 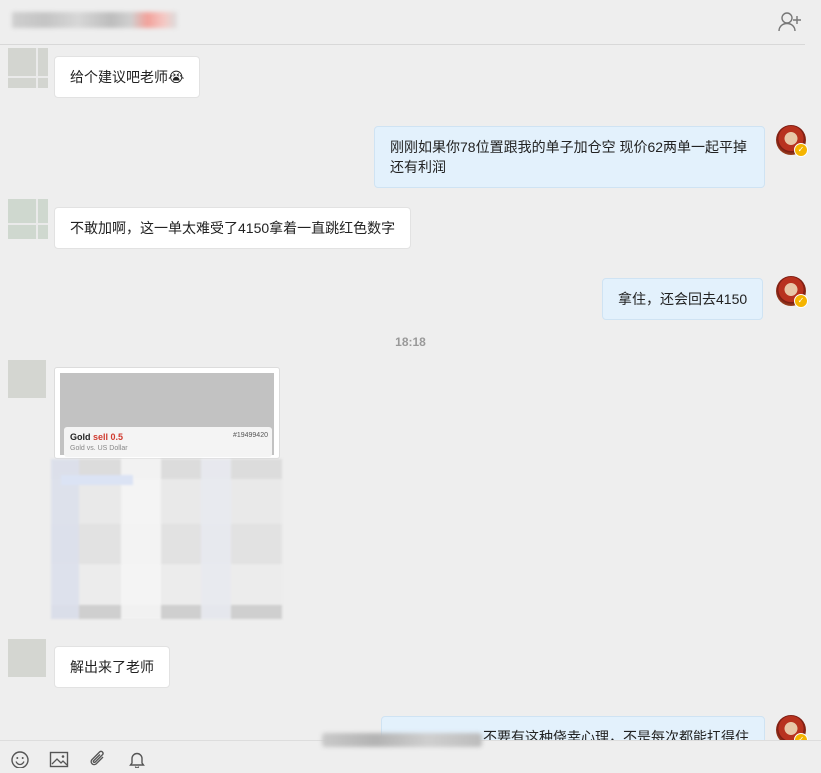 I want to click on chat-header, so click(x=410, y=23).